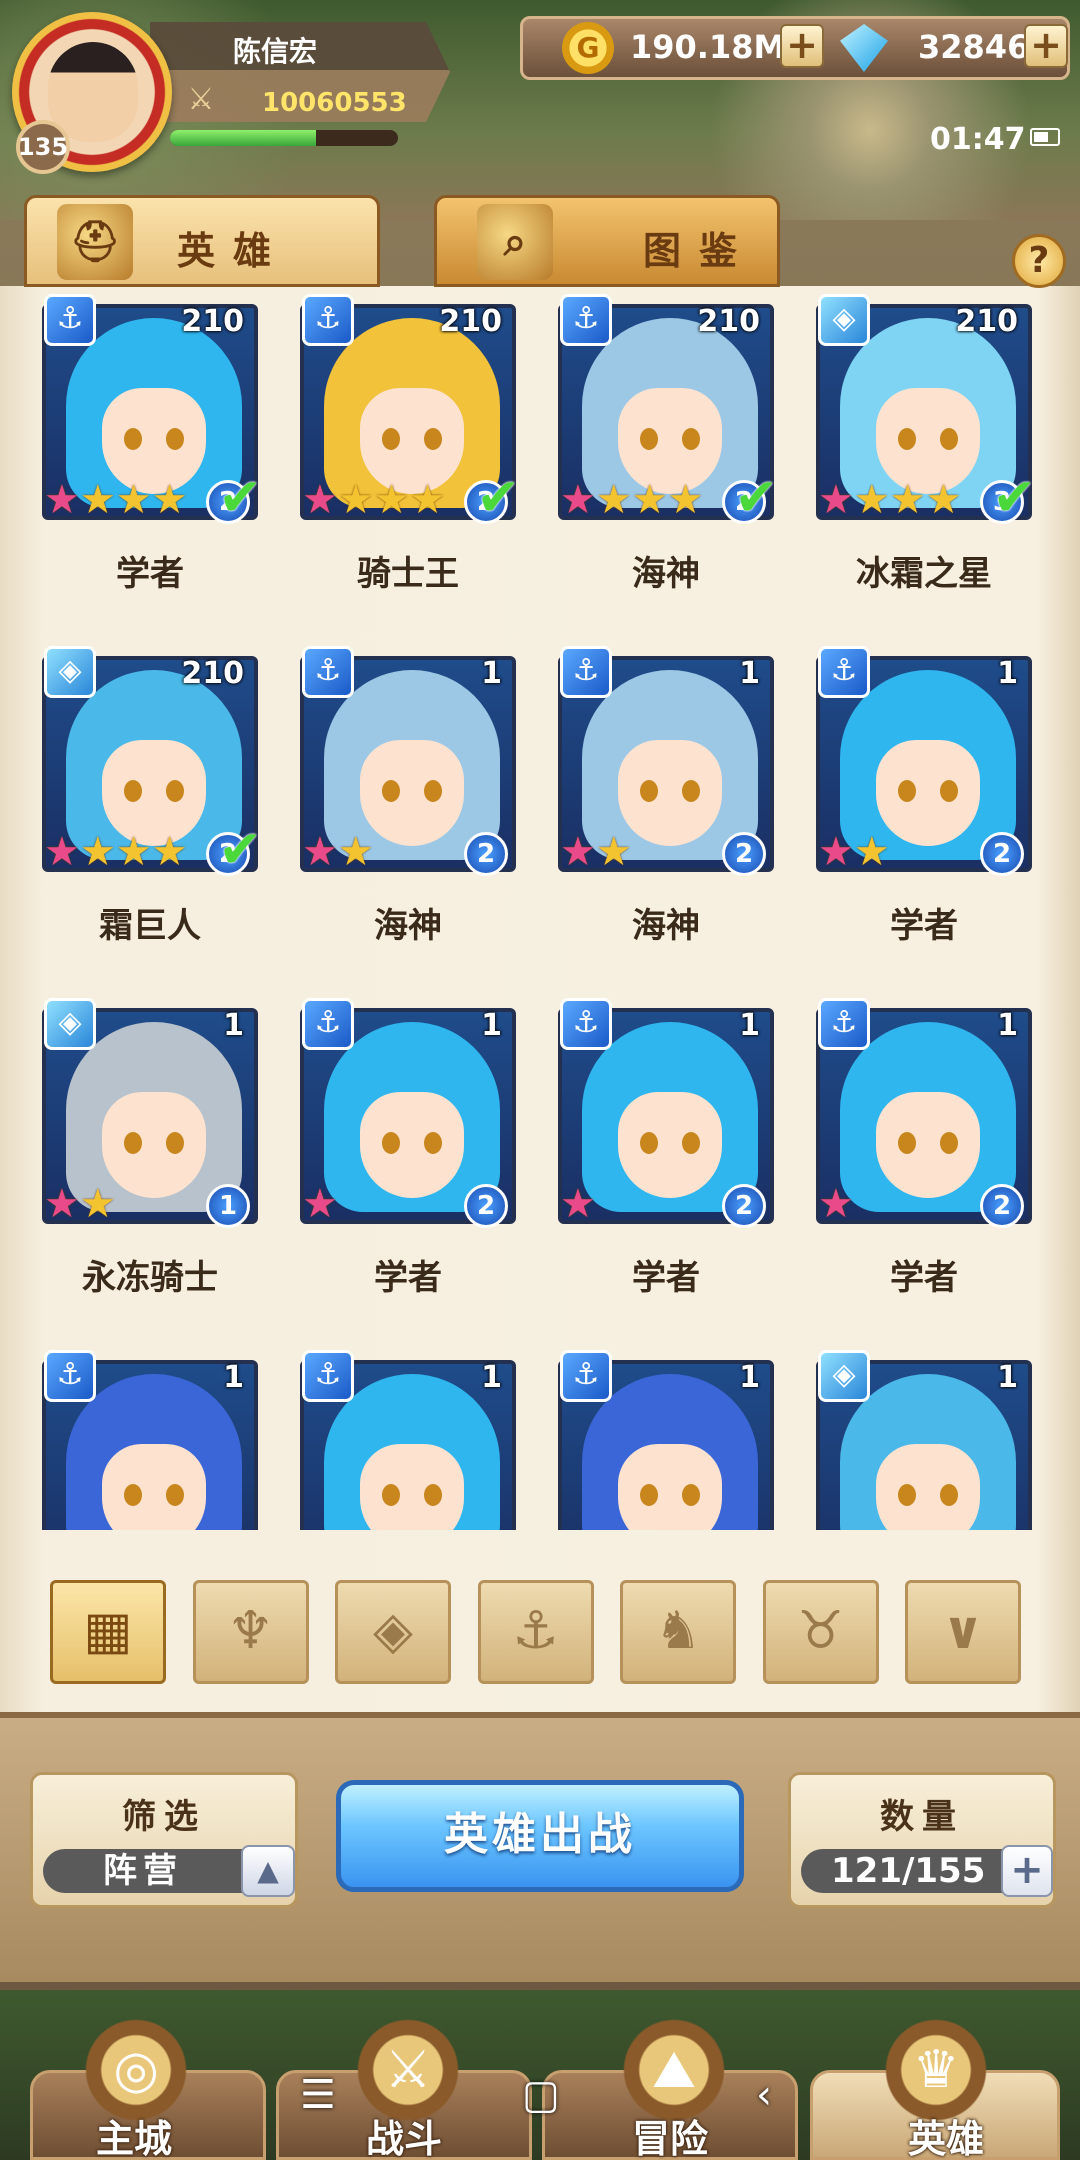  Describe the element at coordinates (152, 455) in the screenshot. I see `hero-card: ⚓ 210 ★★★★ 2 ✔ 学者` at that location.